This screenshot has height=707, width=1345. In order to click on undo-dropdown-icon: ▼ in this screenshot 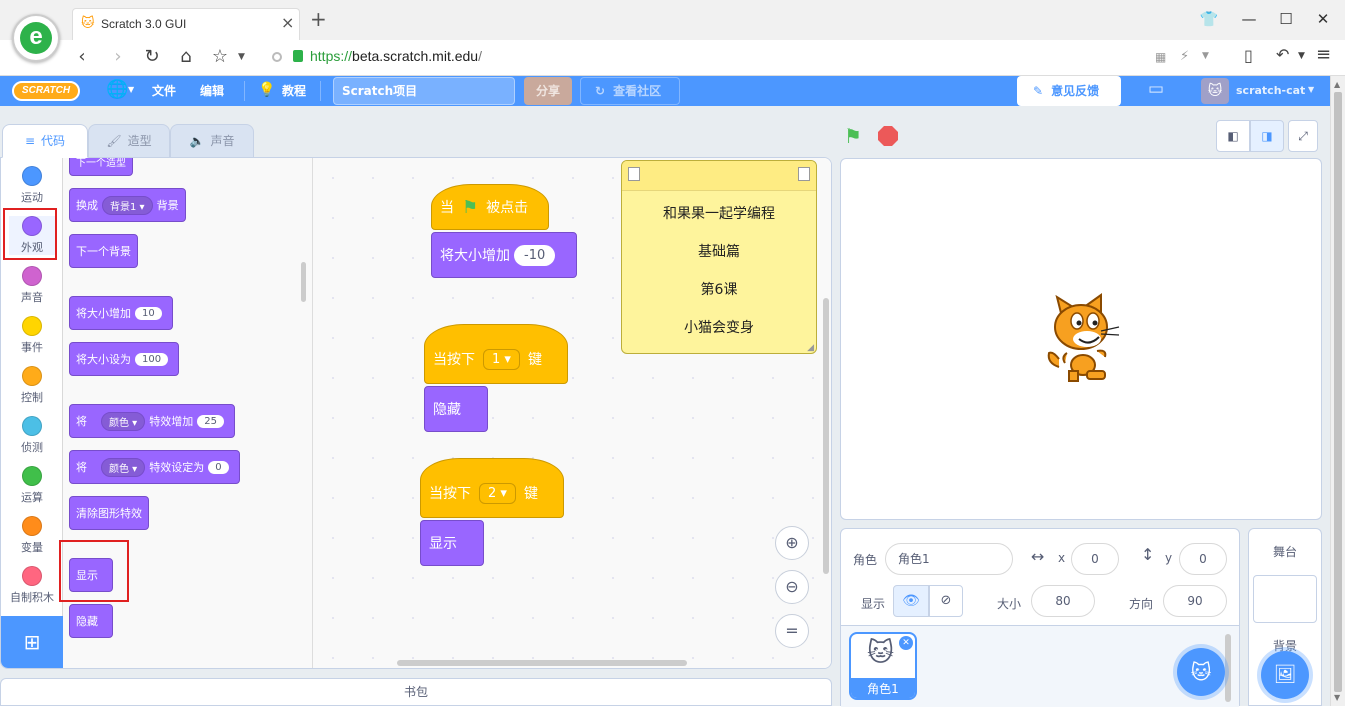, I will do `click(1301, 56)`.